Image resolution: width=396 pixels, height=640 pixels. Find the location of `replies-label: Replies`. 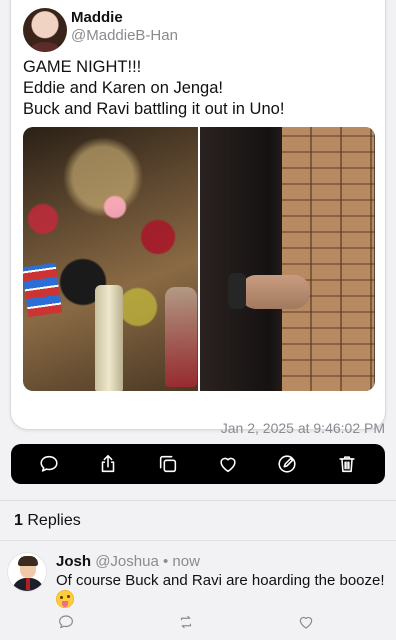

replies-label: Replies is located at coordinates (54, 520).